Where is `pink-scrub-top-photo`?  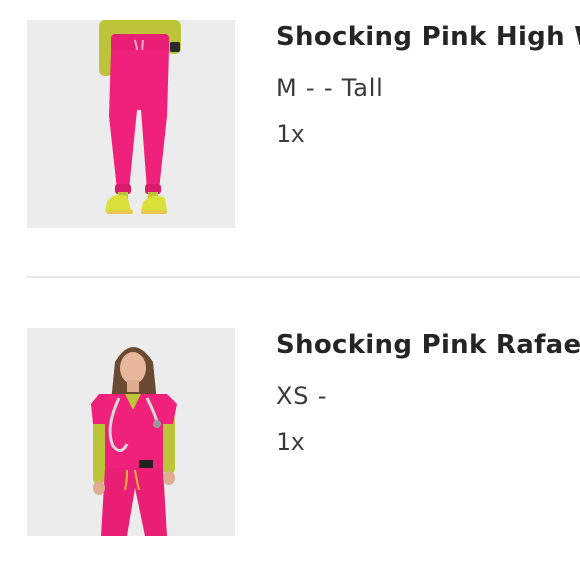
pink-scrub-top-photo is located at coordinates (131, 432).